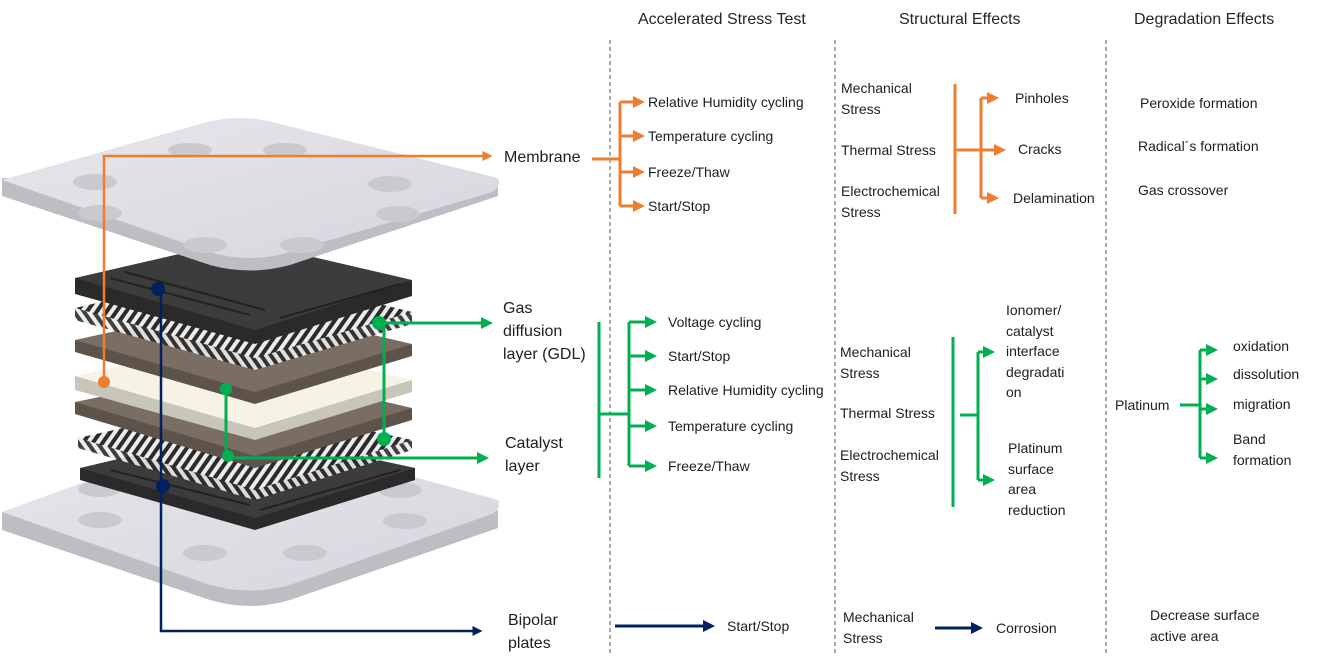 The width and height of the screenshot is (1320, 666). I want to click on membrane-degradation-item: Gas crossover, so click(1183, 190).